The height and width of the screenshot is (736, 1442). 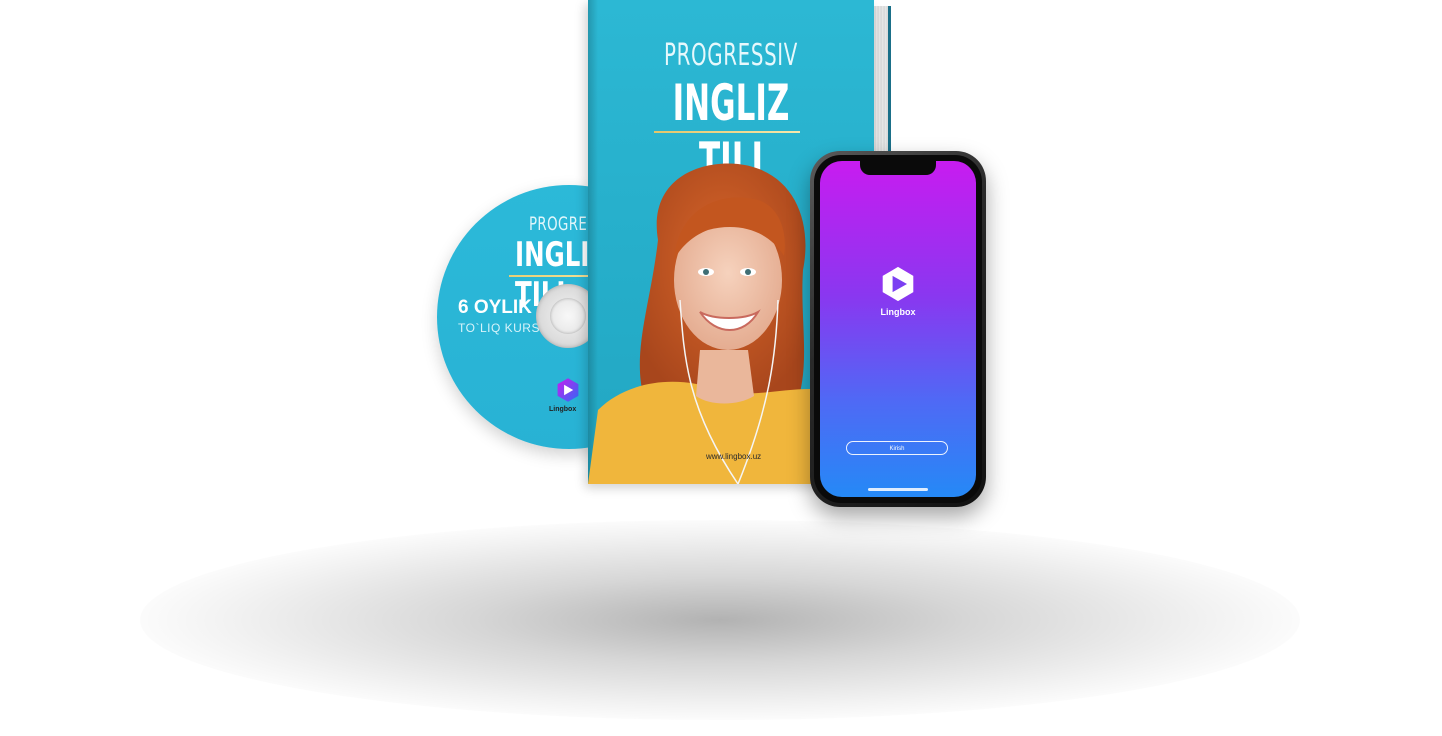 I want to click on book-divider, so click(x=727, y=132).